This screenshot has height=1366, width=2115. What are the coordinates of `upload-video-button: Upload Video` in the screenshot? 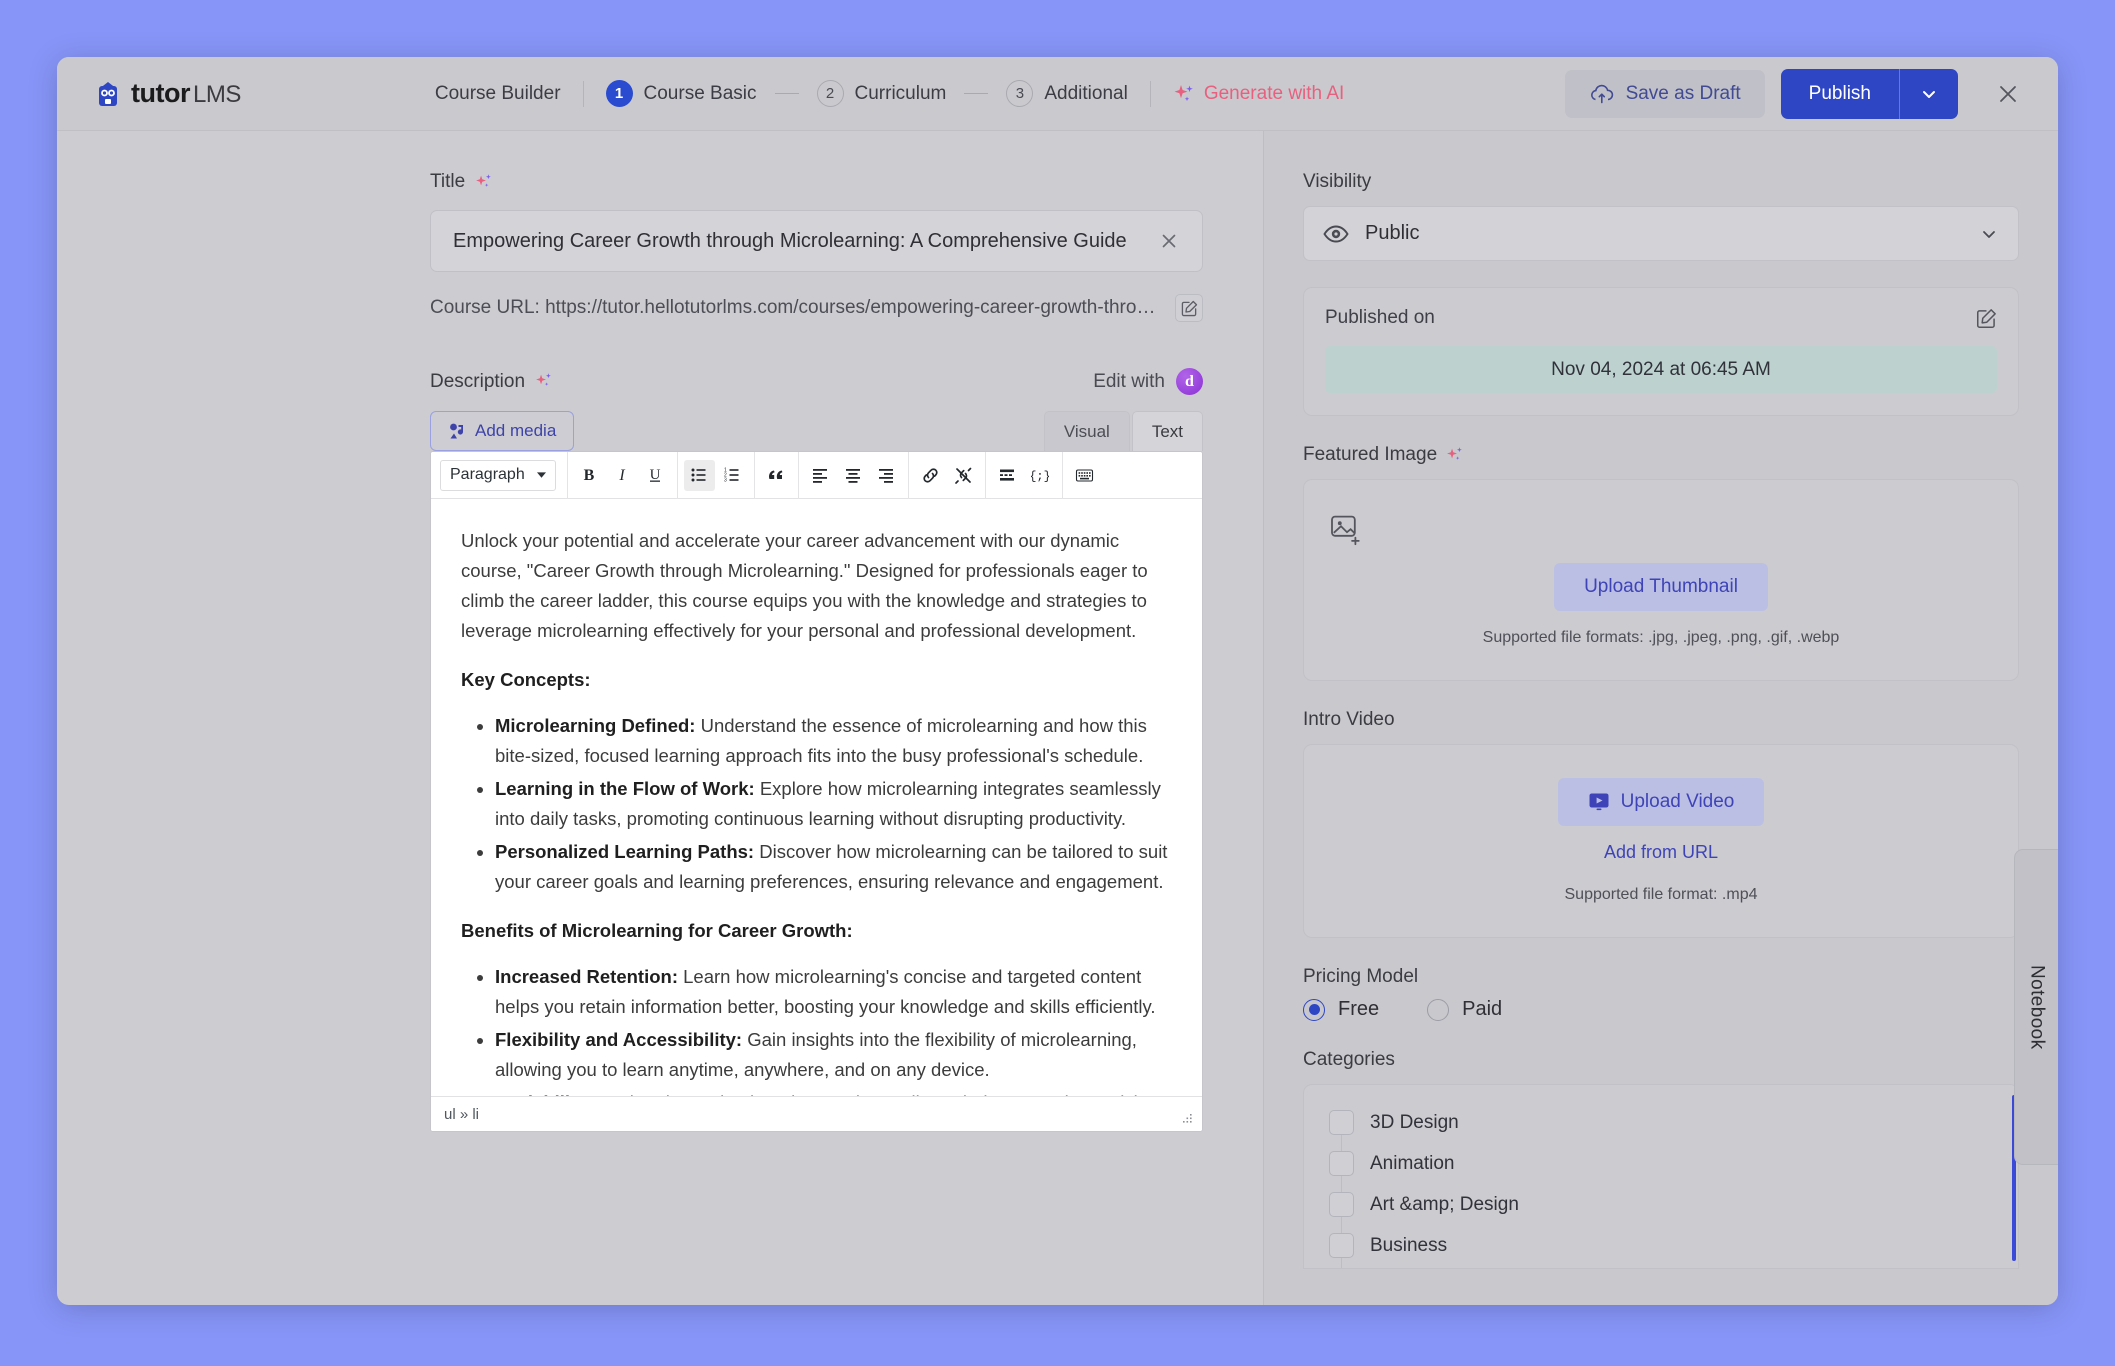 It's located at (1661, 802).